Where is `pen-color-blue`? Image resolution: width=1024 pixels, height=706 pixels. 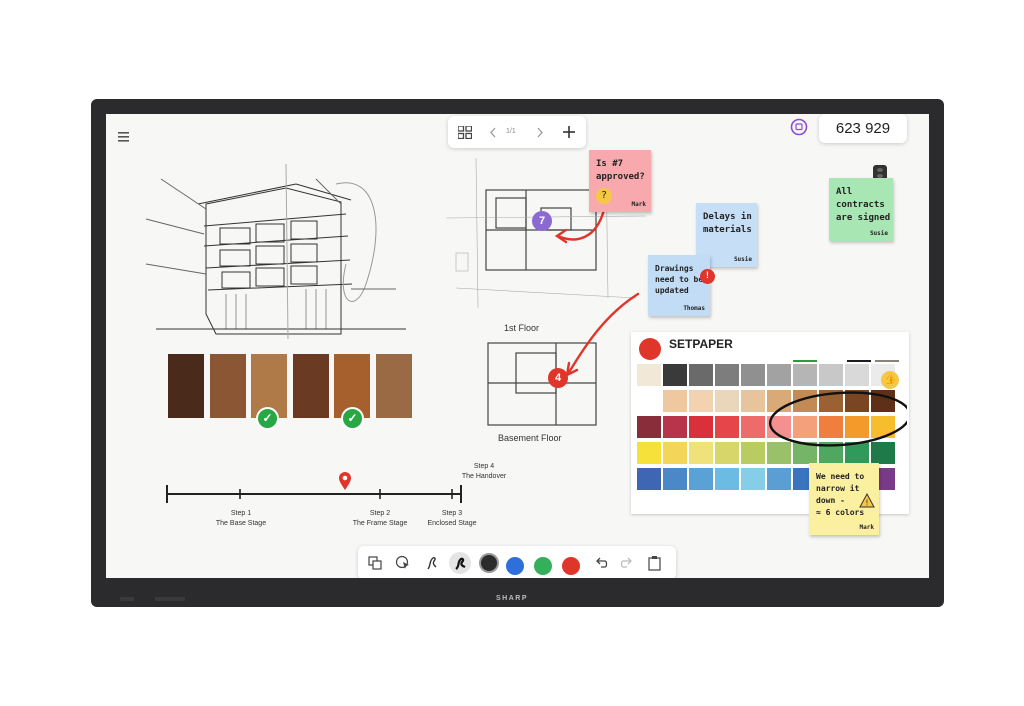 pen-color-blue is located at coordinates (515, 566).